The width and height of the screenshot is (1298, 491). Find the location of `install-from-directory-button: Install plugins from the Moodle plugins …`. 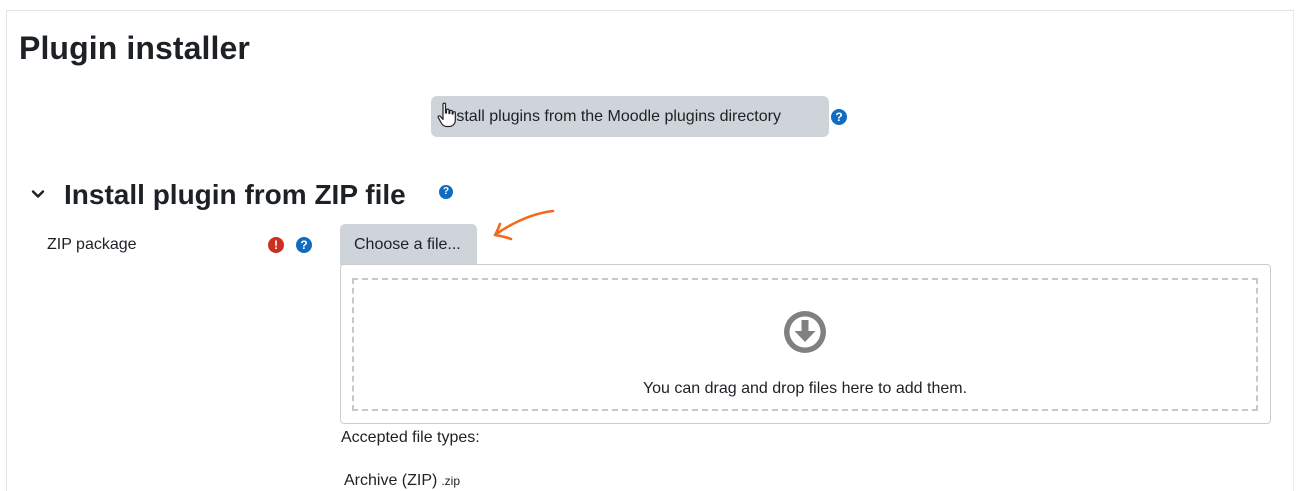

install-from-directory-button: Install plugins from the Moodle plugins … is located at coordinates (630, 116).